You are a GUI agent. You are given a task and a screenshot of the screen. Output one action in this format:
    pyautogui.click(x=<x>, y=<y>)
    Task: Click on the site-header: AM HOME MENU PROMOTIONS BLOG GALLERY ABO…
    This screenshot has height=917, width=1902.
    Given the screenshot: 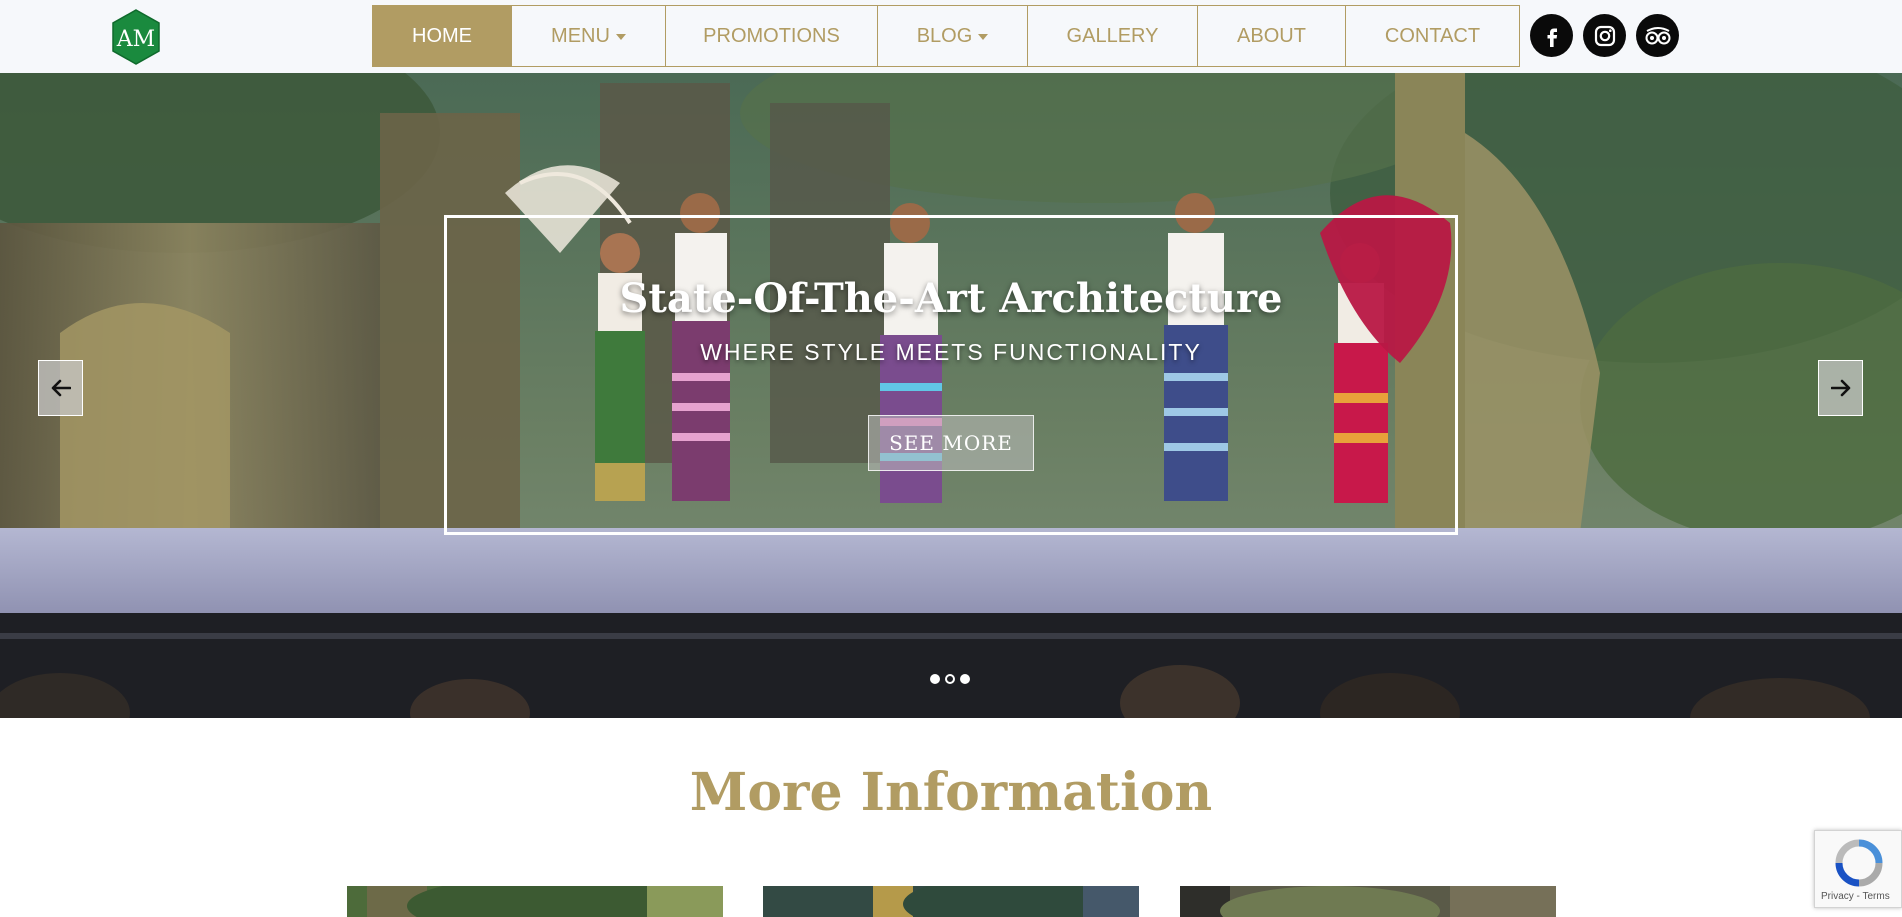 What is the action you would take?
    pyautogui.click(x=951, y=36)
    